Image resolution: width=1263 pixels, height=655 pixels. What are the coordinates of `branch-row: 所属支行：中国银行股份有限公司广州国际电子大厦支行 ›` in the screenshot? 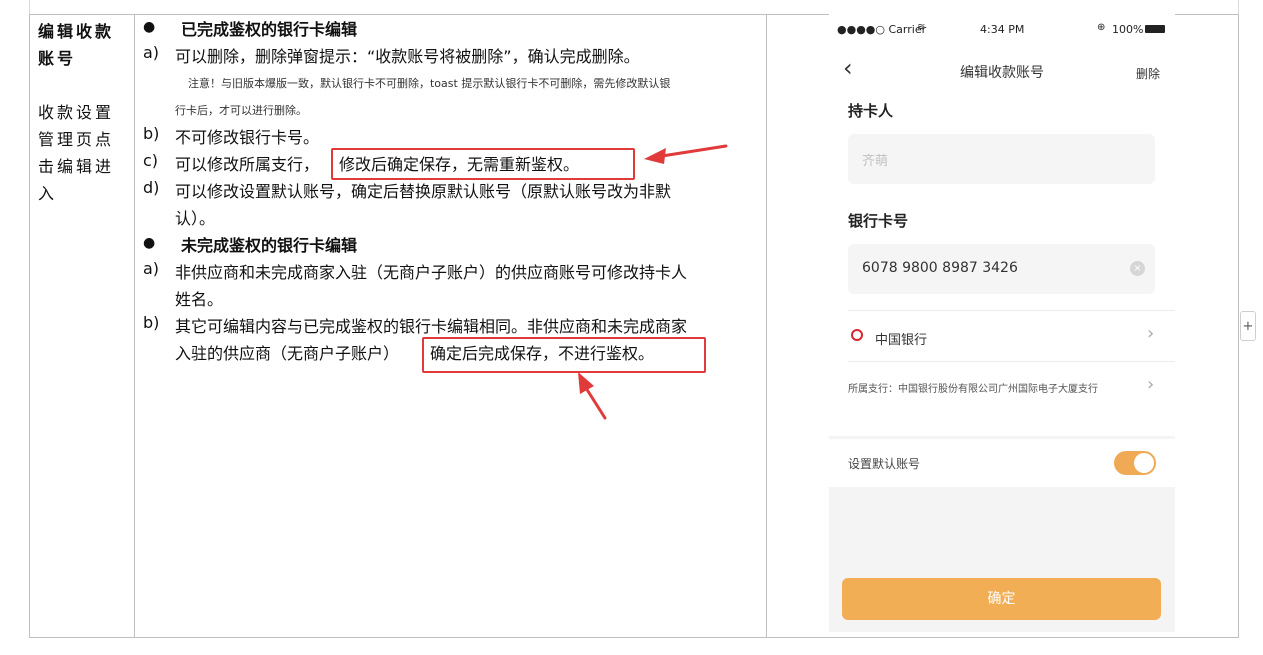 It's located at (1002, 387).